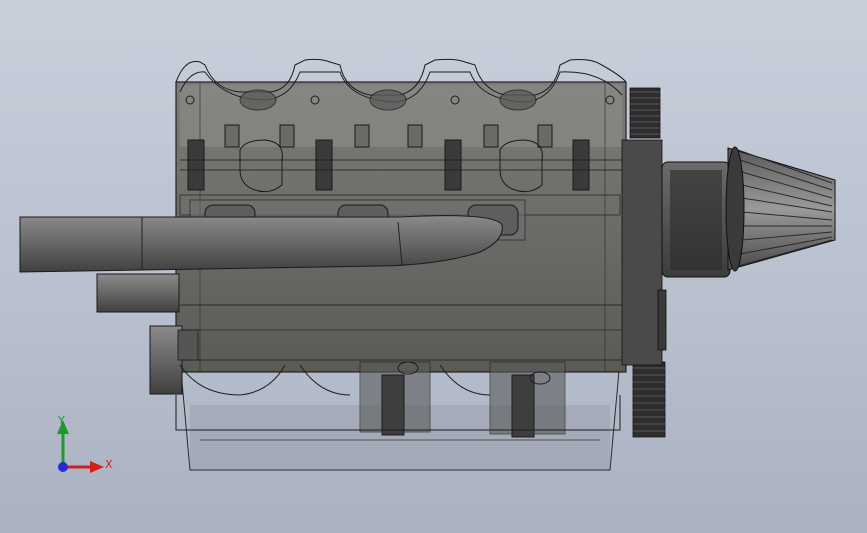  What do you see at coordinates (63, 467) in the screenshot?
I see `z-axis-dot` at bounding box center [63, 467].